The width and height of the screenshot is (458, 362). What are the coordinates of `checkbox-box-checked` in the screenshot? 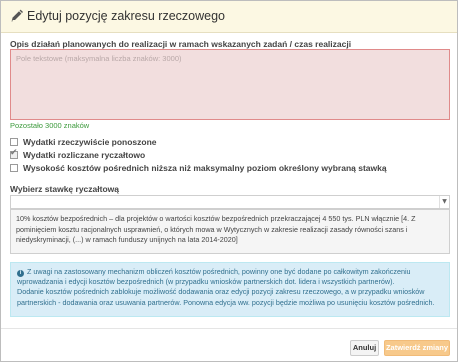 It's located at (14, 153).